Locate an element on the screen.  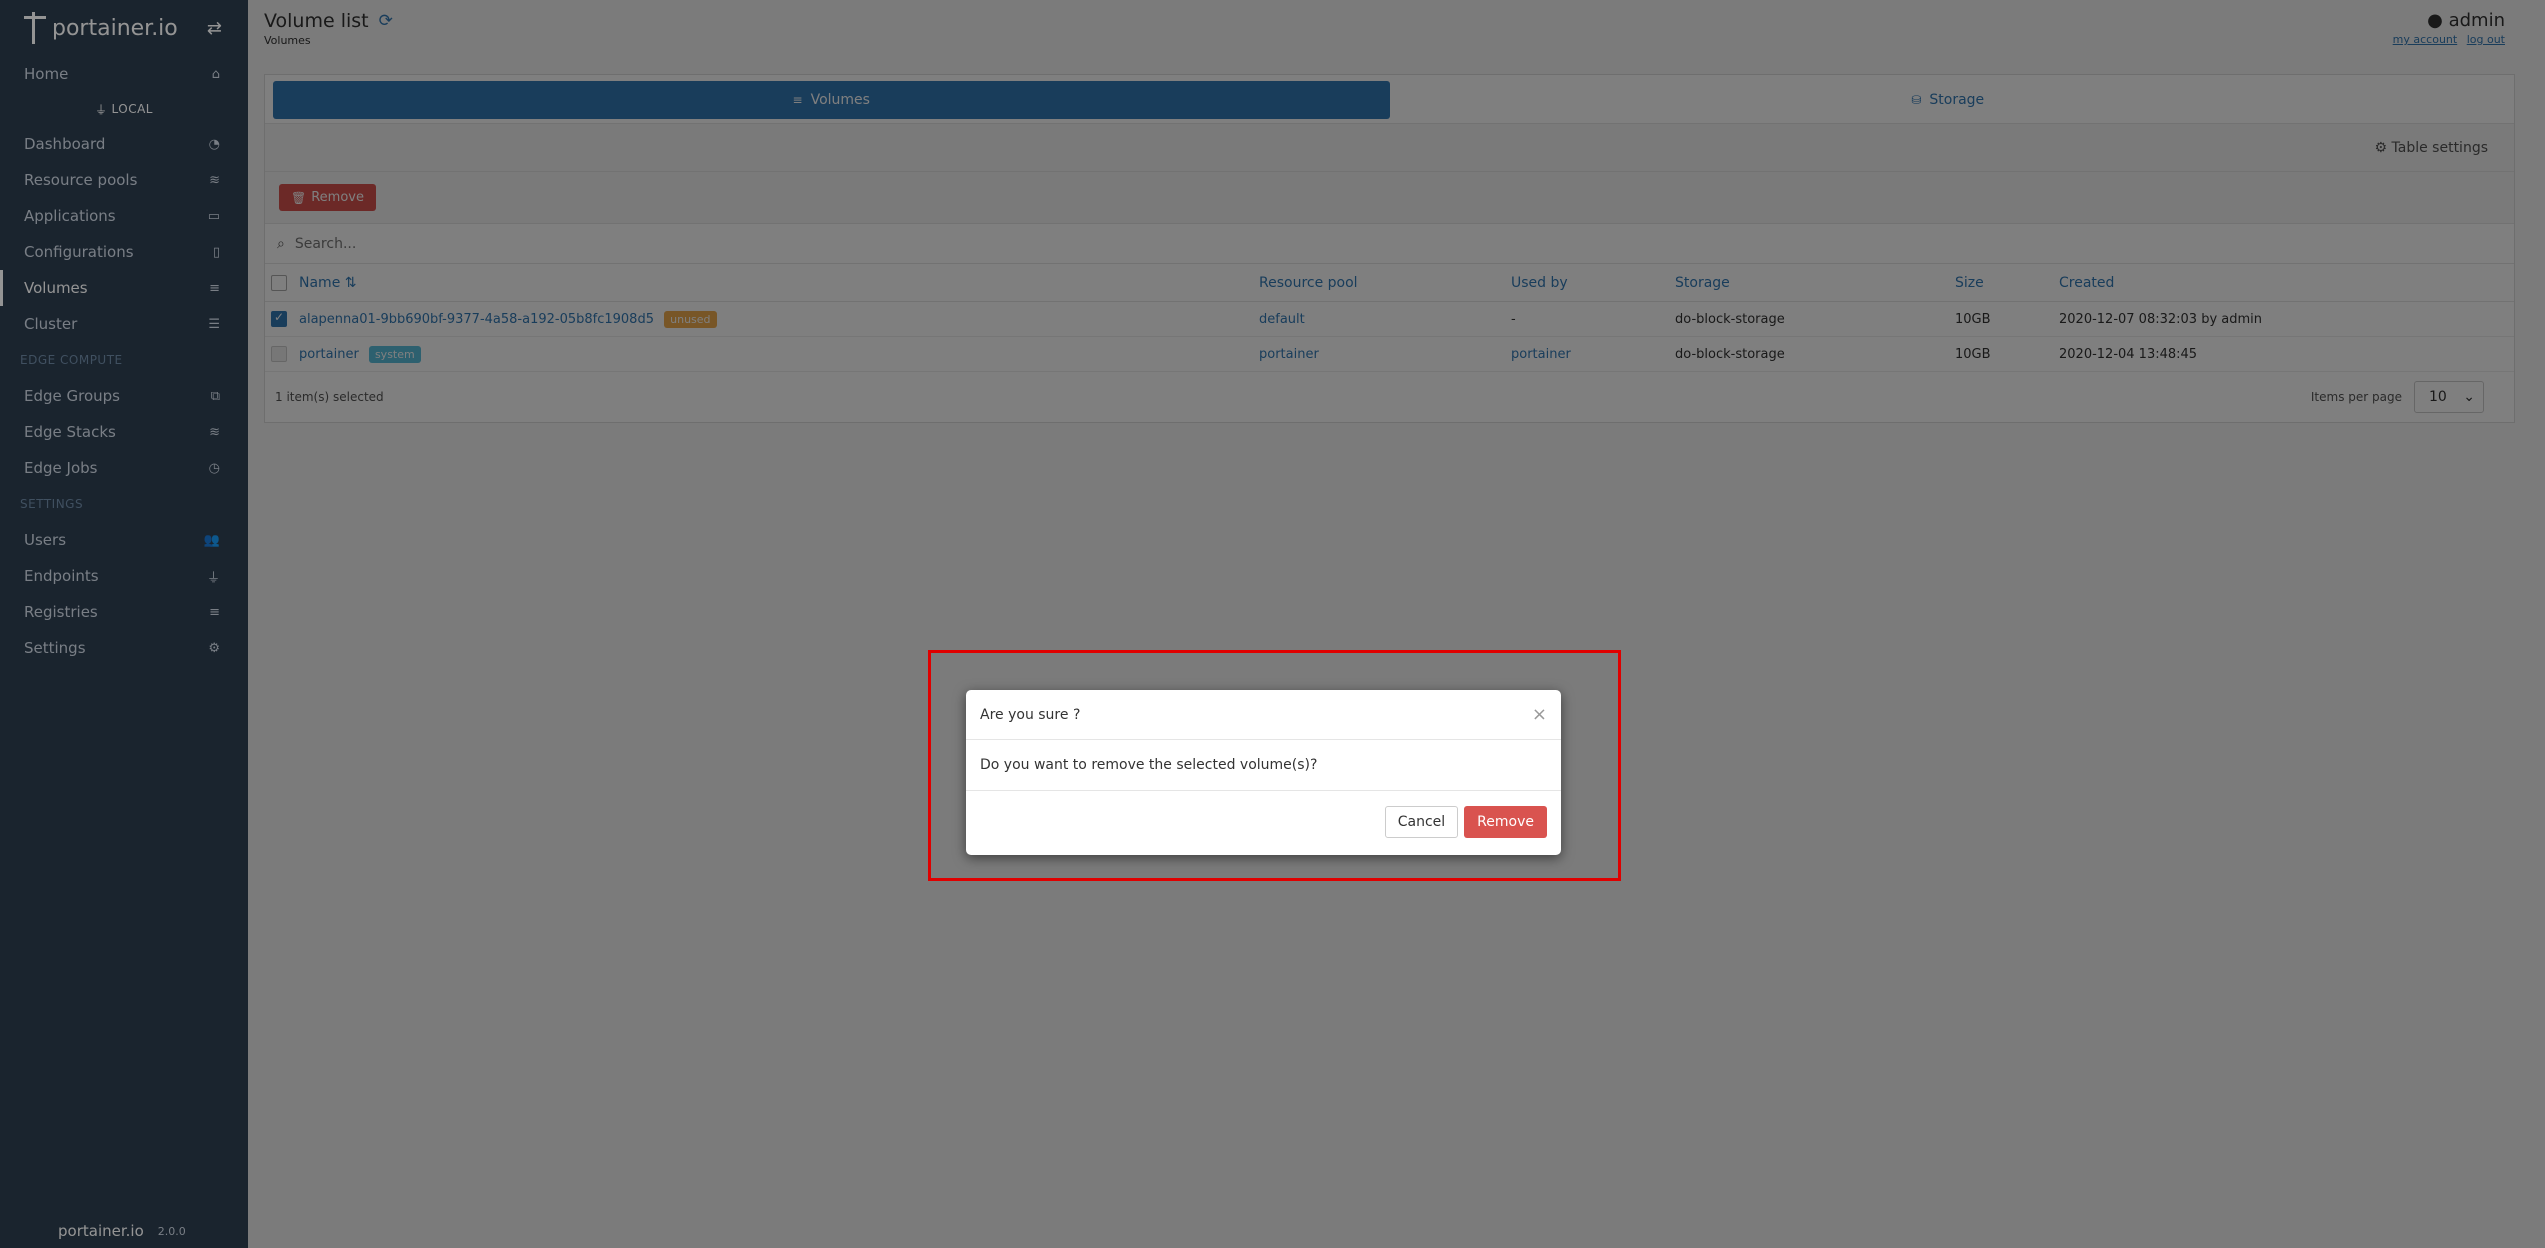
confirm-remove-button: Remove is located at coordinates (1505, 822).